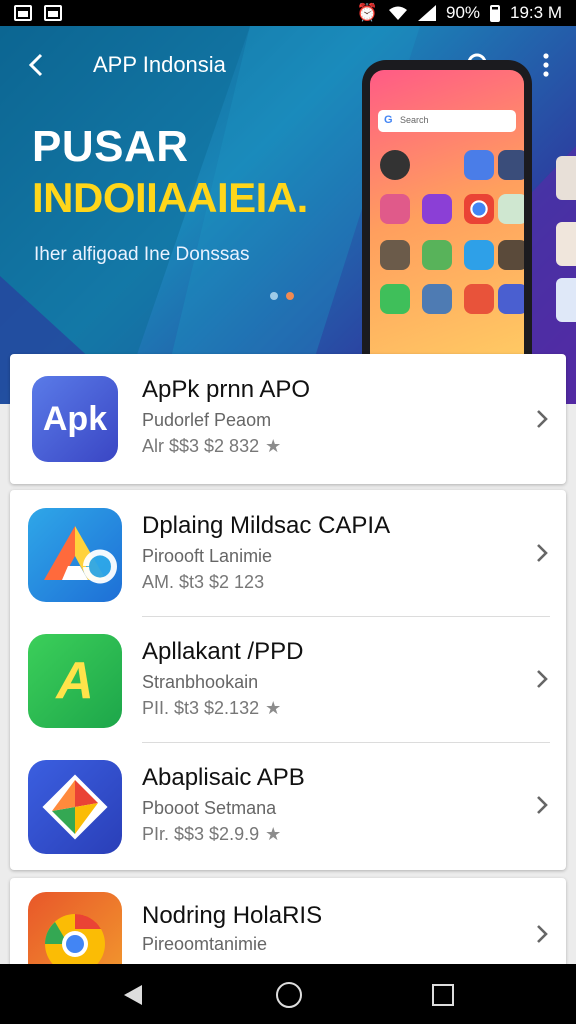  What do you see at coordinates (447, 121) in the screenshot?
I see `phone-search-bar: G Search` at bounding box center [447, 121].